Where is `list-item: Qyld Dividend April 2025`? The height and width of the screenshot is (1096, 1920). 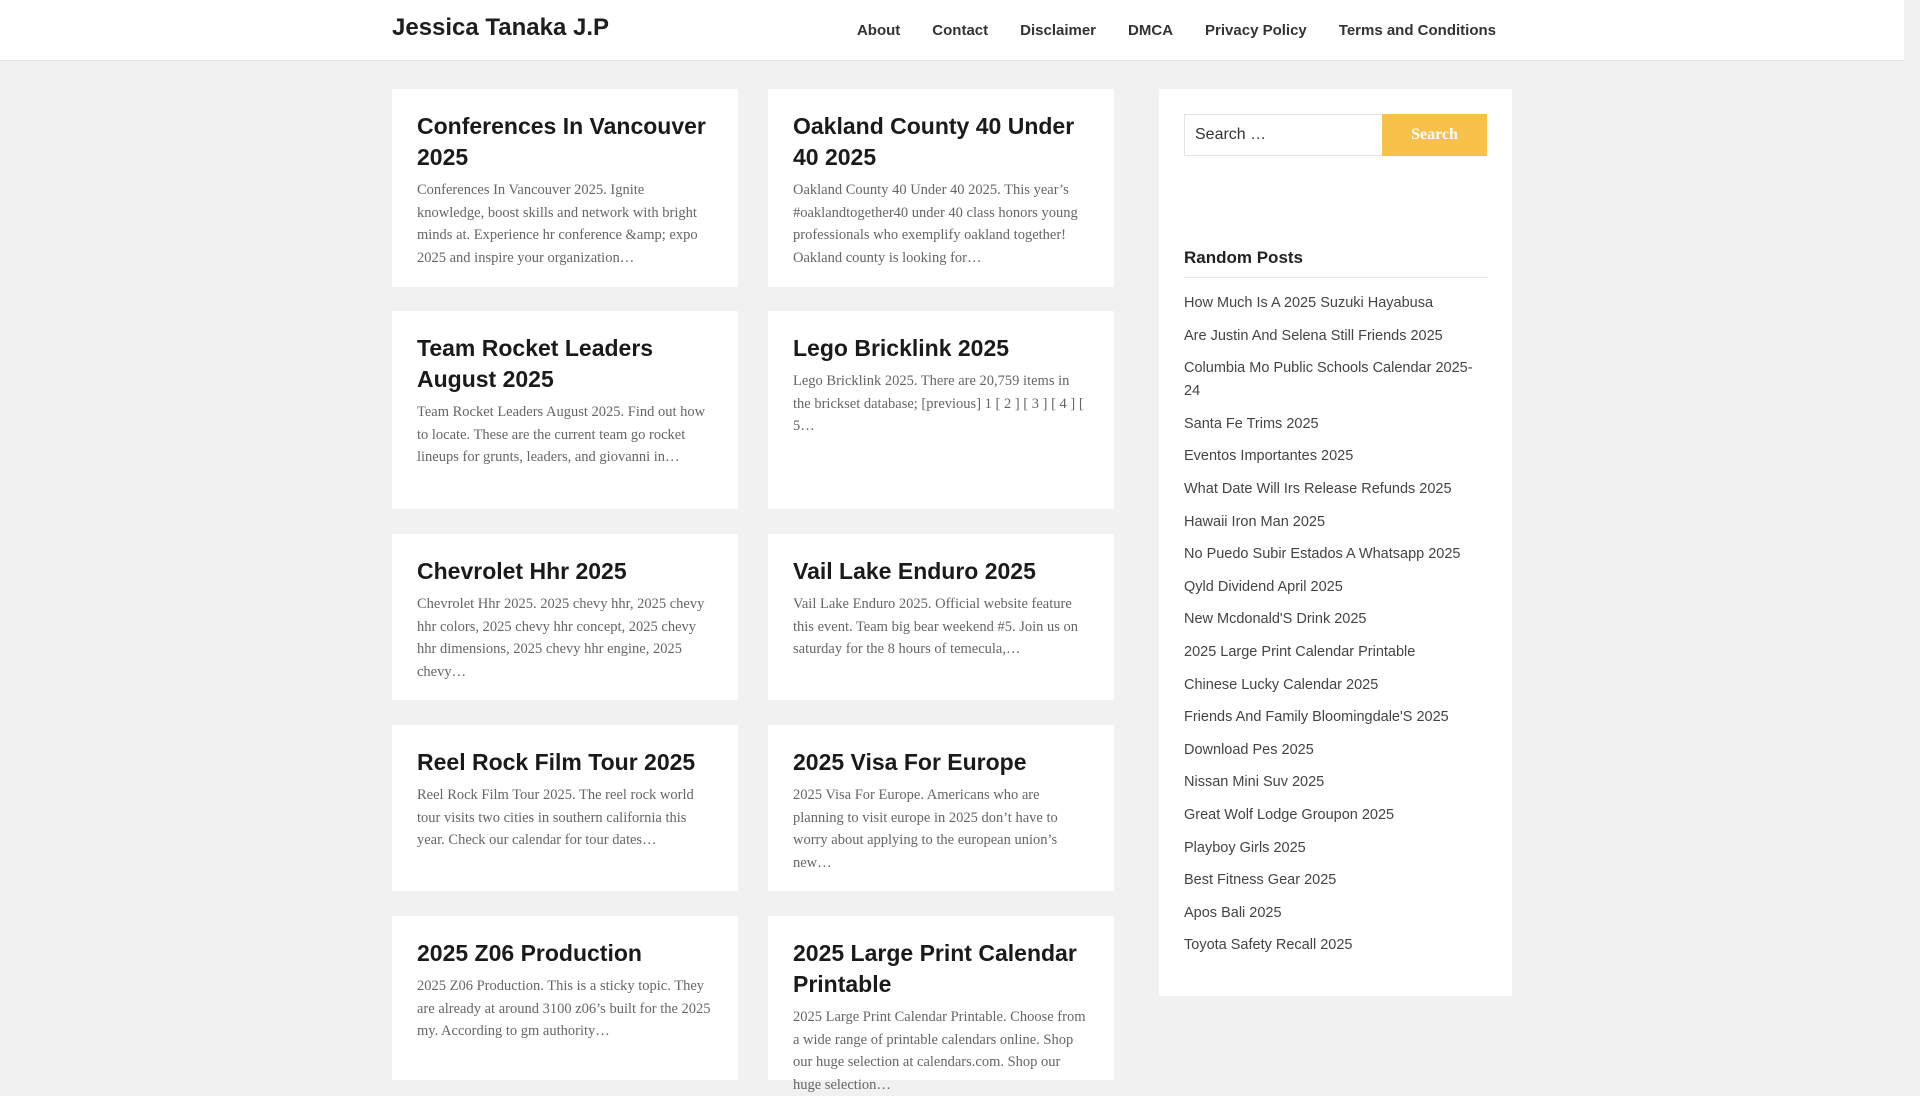
list-item: Qyld Dividend April 2025 is located at coordinates (1335, 587).